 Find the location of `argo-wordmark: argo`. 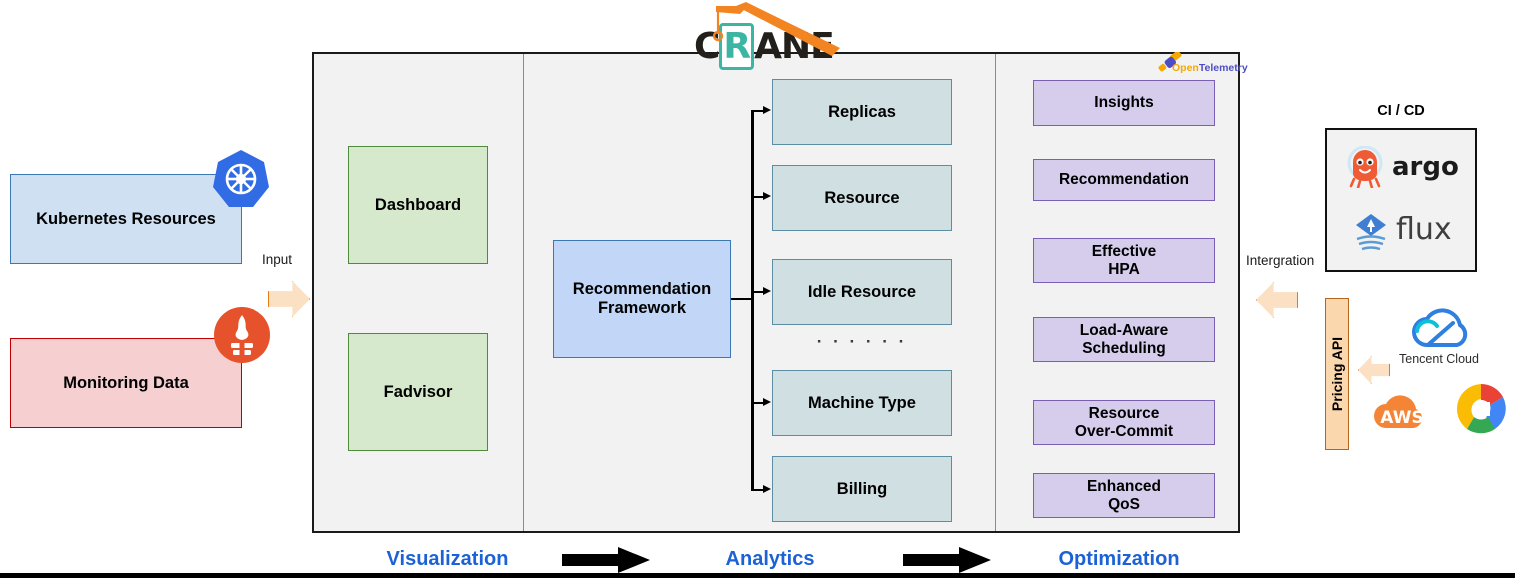

argo-wordmark: argo is located at coordinates (1425, 167).